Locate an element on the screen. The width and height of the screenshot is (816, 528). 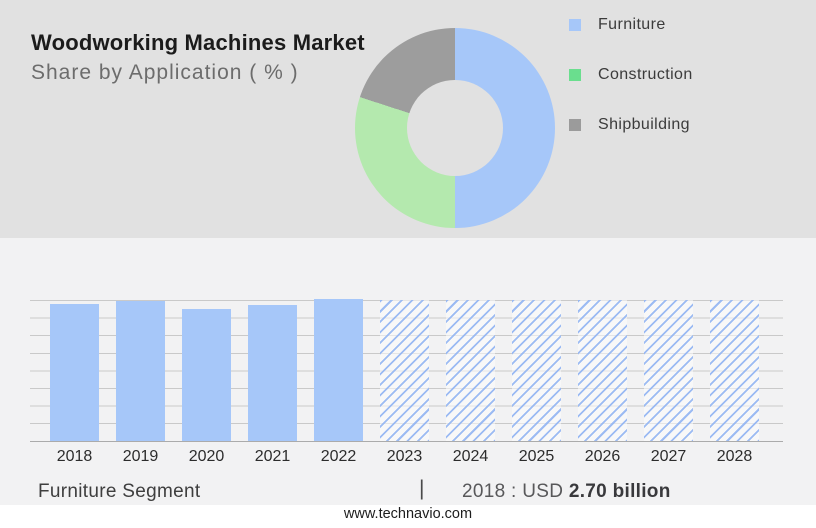
bar-2028 is located at coordinates (734, 370).